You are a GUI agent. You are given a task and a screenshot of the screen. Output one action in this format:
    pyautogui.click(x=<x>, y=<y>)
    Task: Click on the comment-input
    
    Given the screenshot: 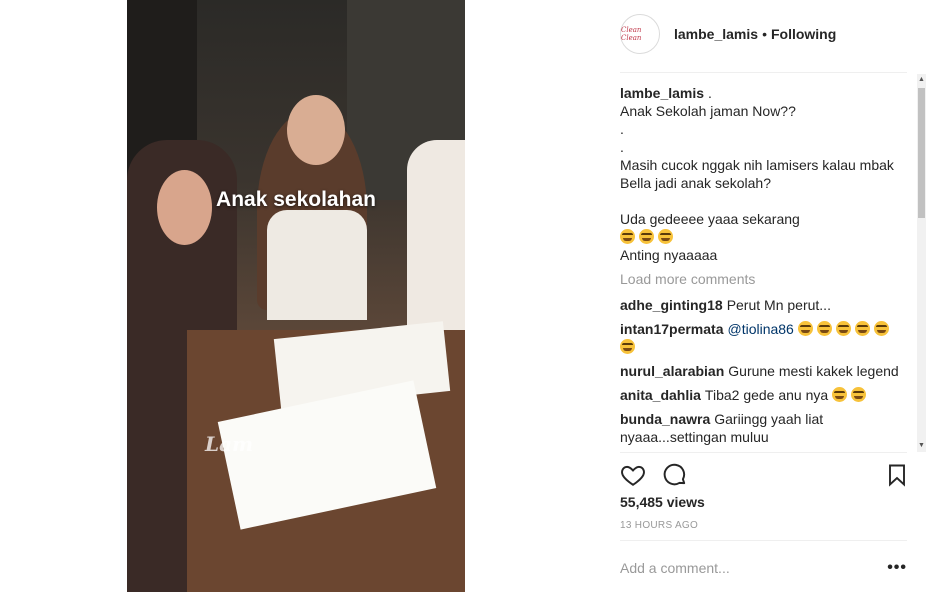 What is the action you would take?
    pyautogui.click(x=745, y=568)
    